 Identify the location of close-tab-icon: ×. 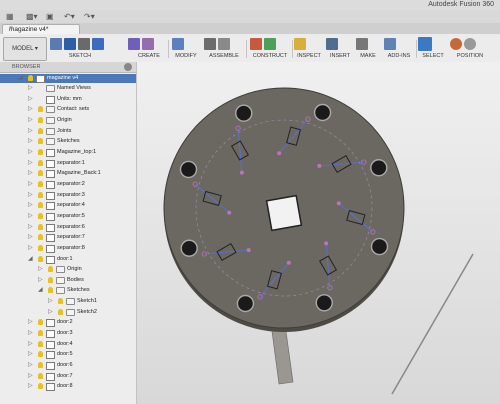
(42, 28).